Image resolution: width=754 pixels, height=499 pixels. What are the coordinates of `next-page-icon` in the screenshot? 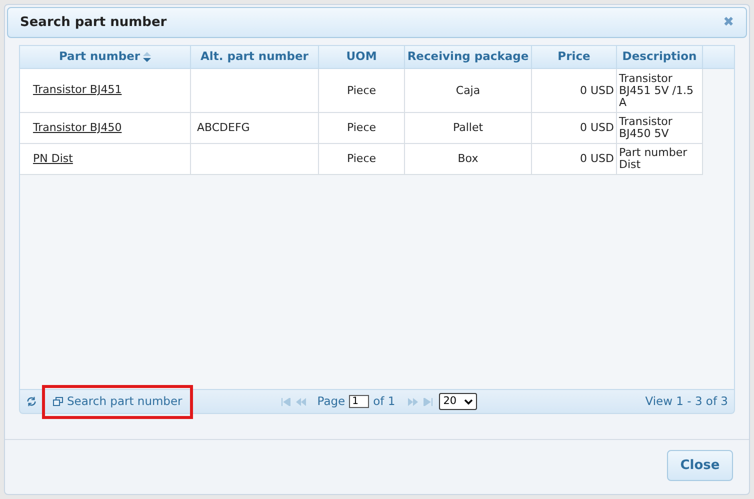 It's located at (413, 402).